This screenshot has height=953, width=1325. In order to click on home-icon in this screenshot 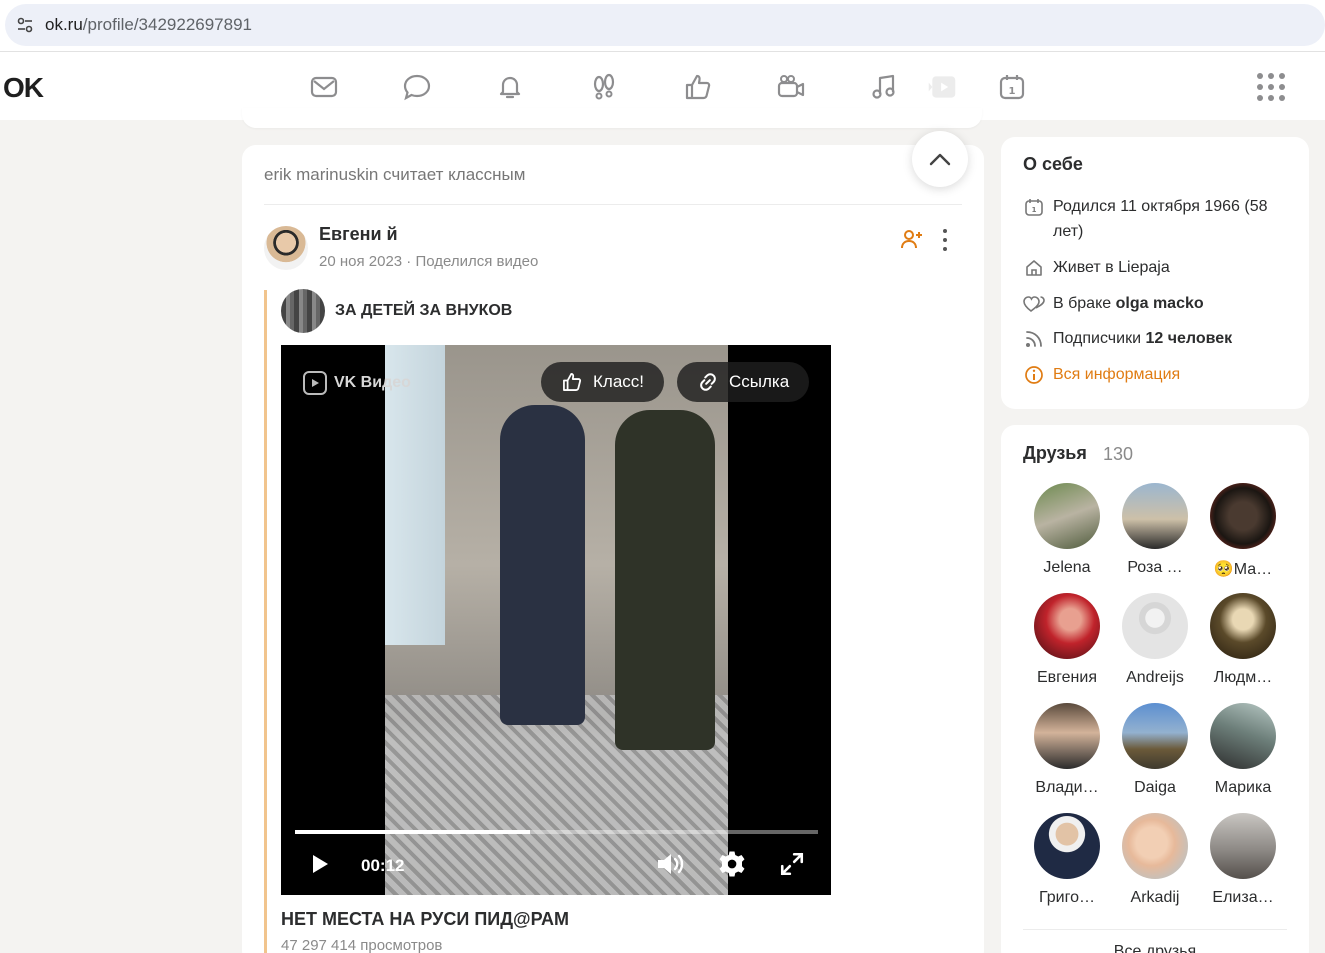, I will do `click(1034, 267)`.